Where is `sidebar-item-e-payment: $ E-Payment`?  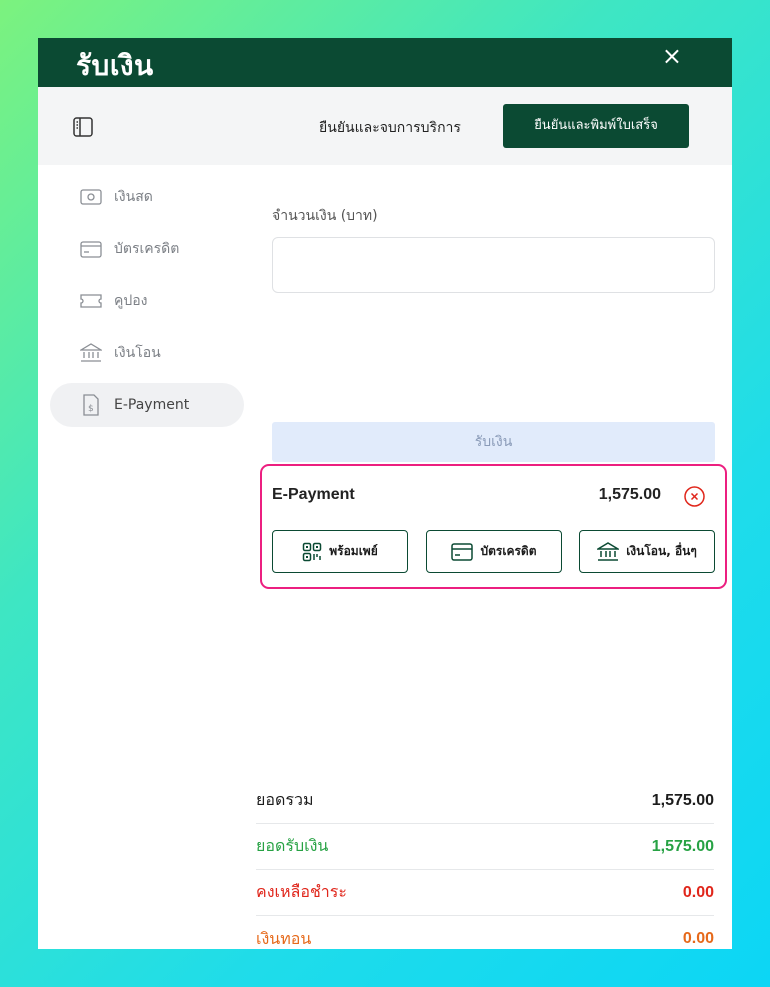
sidebar-item-e-payment: $ E-Payment is located at coordinates (147, 405).